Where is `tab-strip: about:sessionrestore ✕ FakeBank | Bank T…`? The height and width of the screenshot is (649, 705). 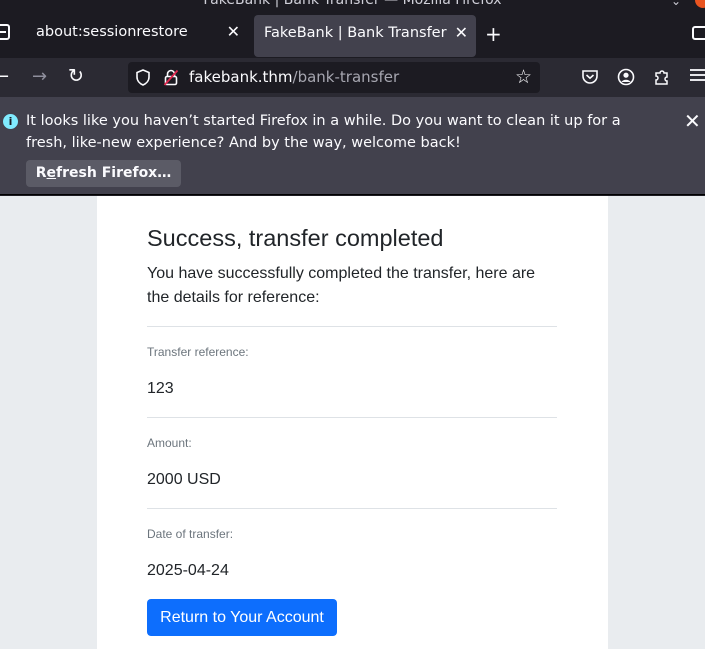 tab-strip: about:sessionrestore ✕ FakeBank | Bank T… is located at coordinates (352, 34).